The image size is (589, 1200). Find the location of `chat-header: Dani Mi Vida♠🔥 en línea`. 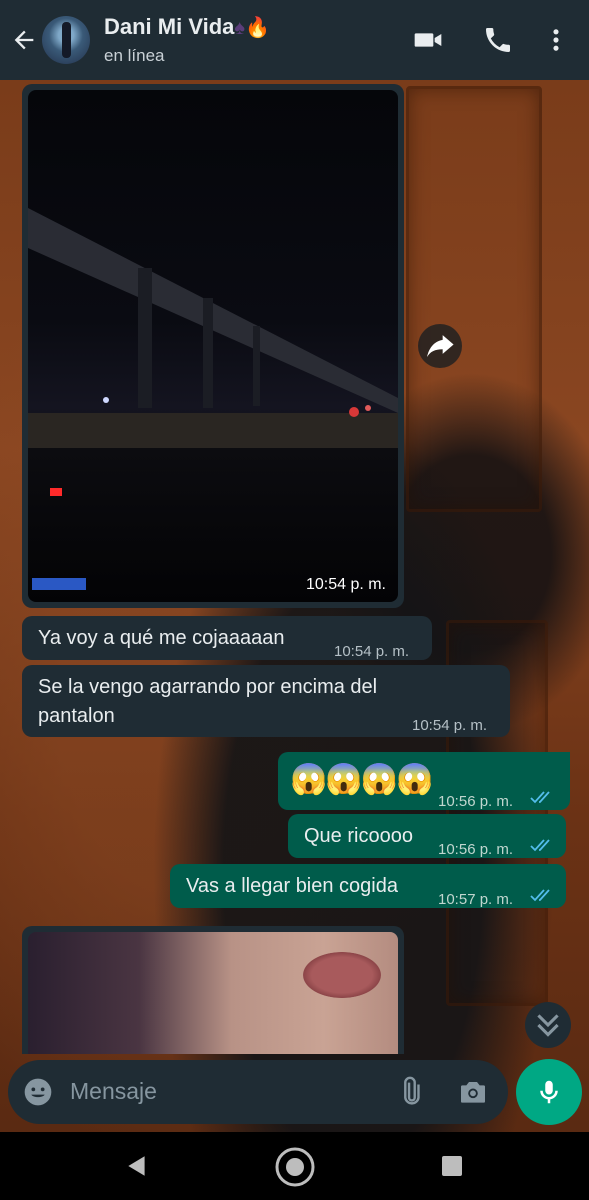

chat-header: Dani Mi Vida♠🔥 en línea is located at coordinates (294, 40).